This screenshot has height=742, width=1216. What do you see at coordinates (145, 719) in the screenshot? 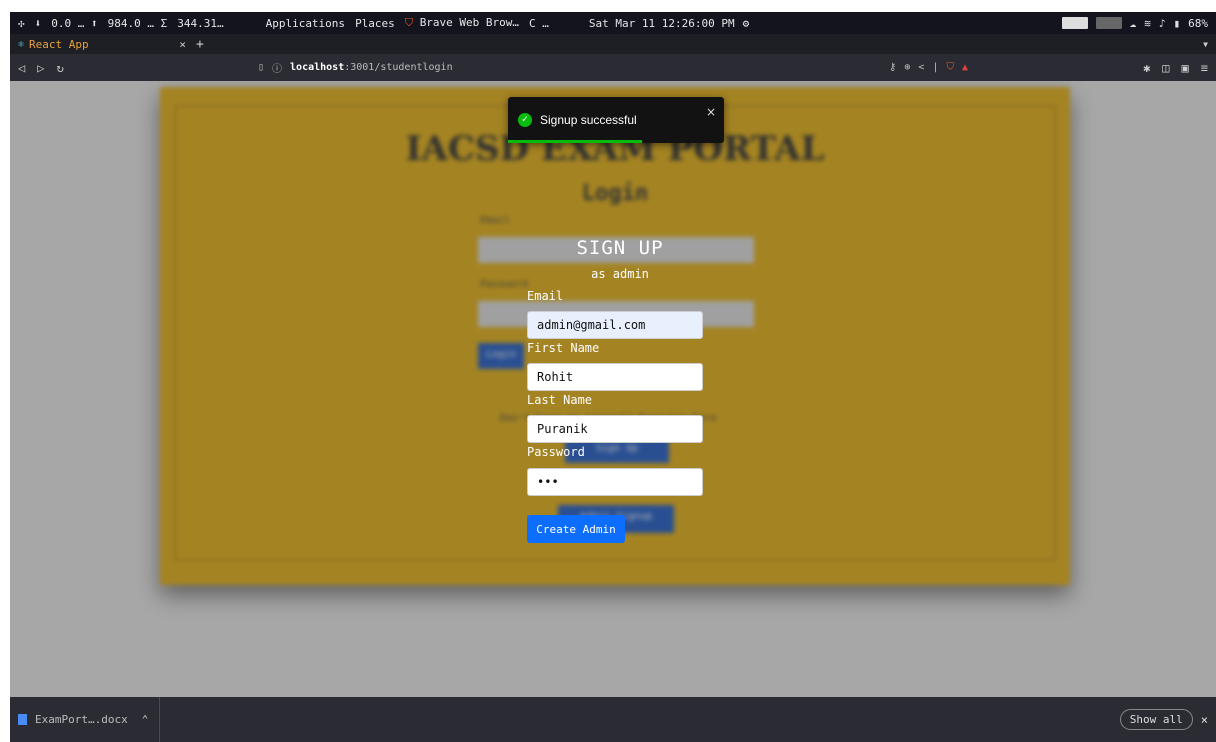
I see `chevron-up-icon: ⌃` at bounding box center [145, 719].